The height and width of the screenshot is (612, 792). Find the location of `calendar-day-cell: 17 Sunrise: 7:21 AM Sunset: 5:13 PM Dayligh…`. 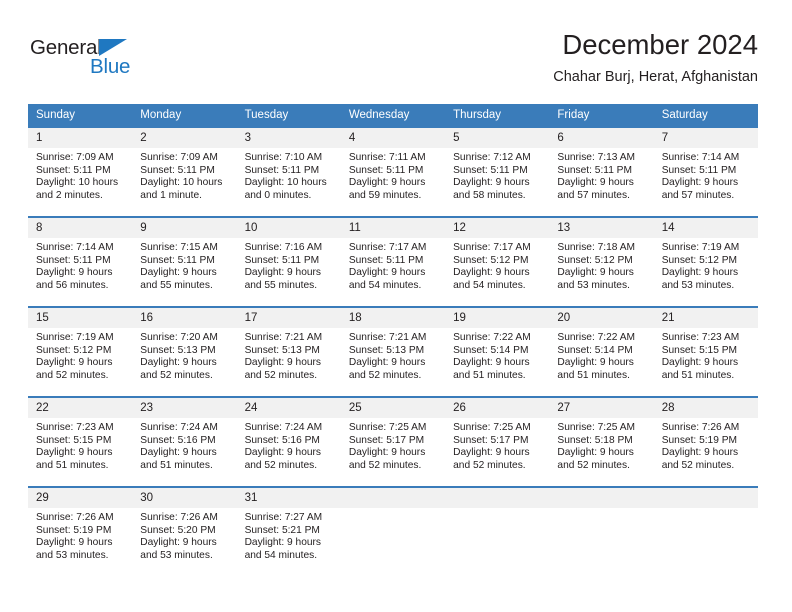

calendar-day-cell: 17 Sunrise: 7:21 AM Sunset: 5:13 PM Dayligh… is located at coordinates (288, 351).